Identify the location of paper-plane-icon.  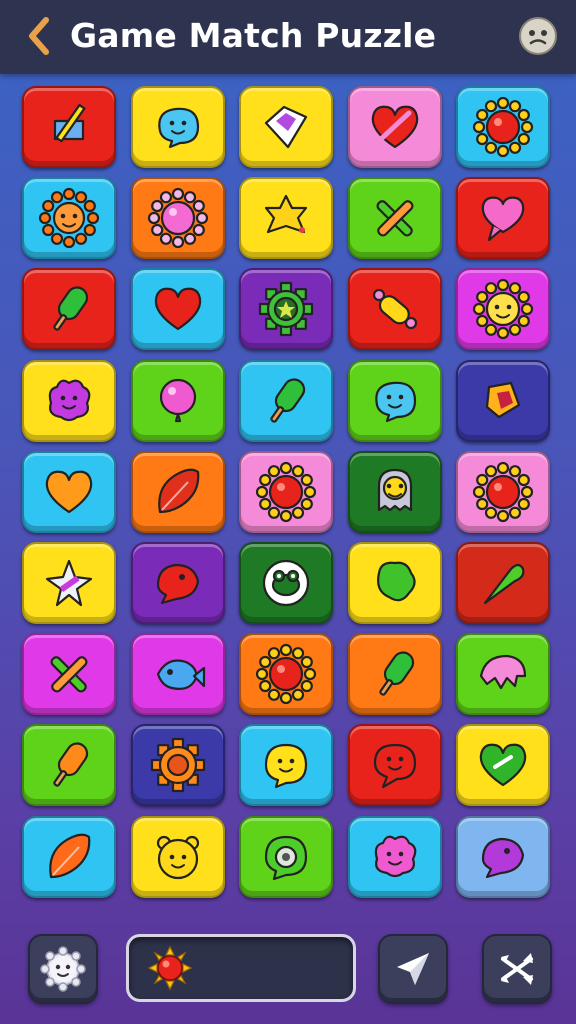
(413, 969).